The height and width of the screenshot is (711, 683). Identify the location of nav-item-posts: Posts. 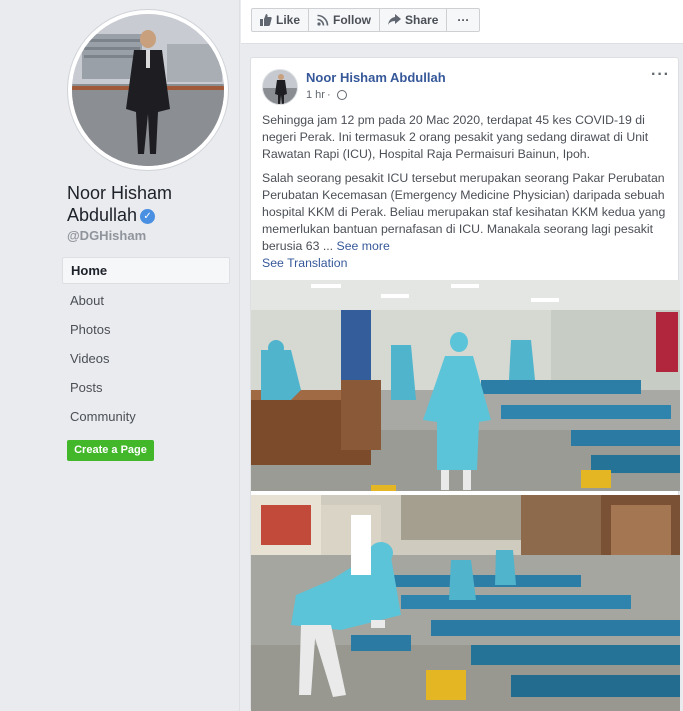
(146, 387).